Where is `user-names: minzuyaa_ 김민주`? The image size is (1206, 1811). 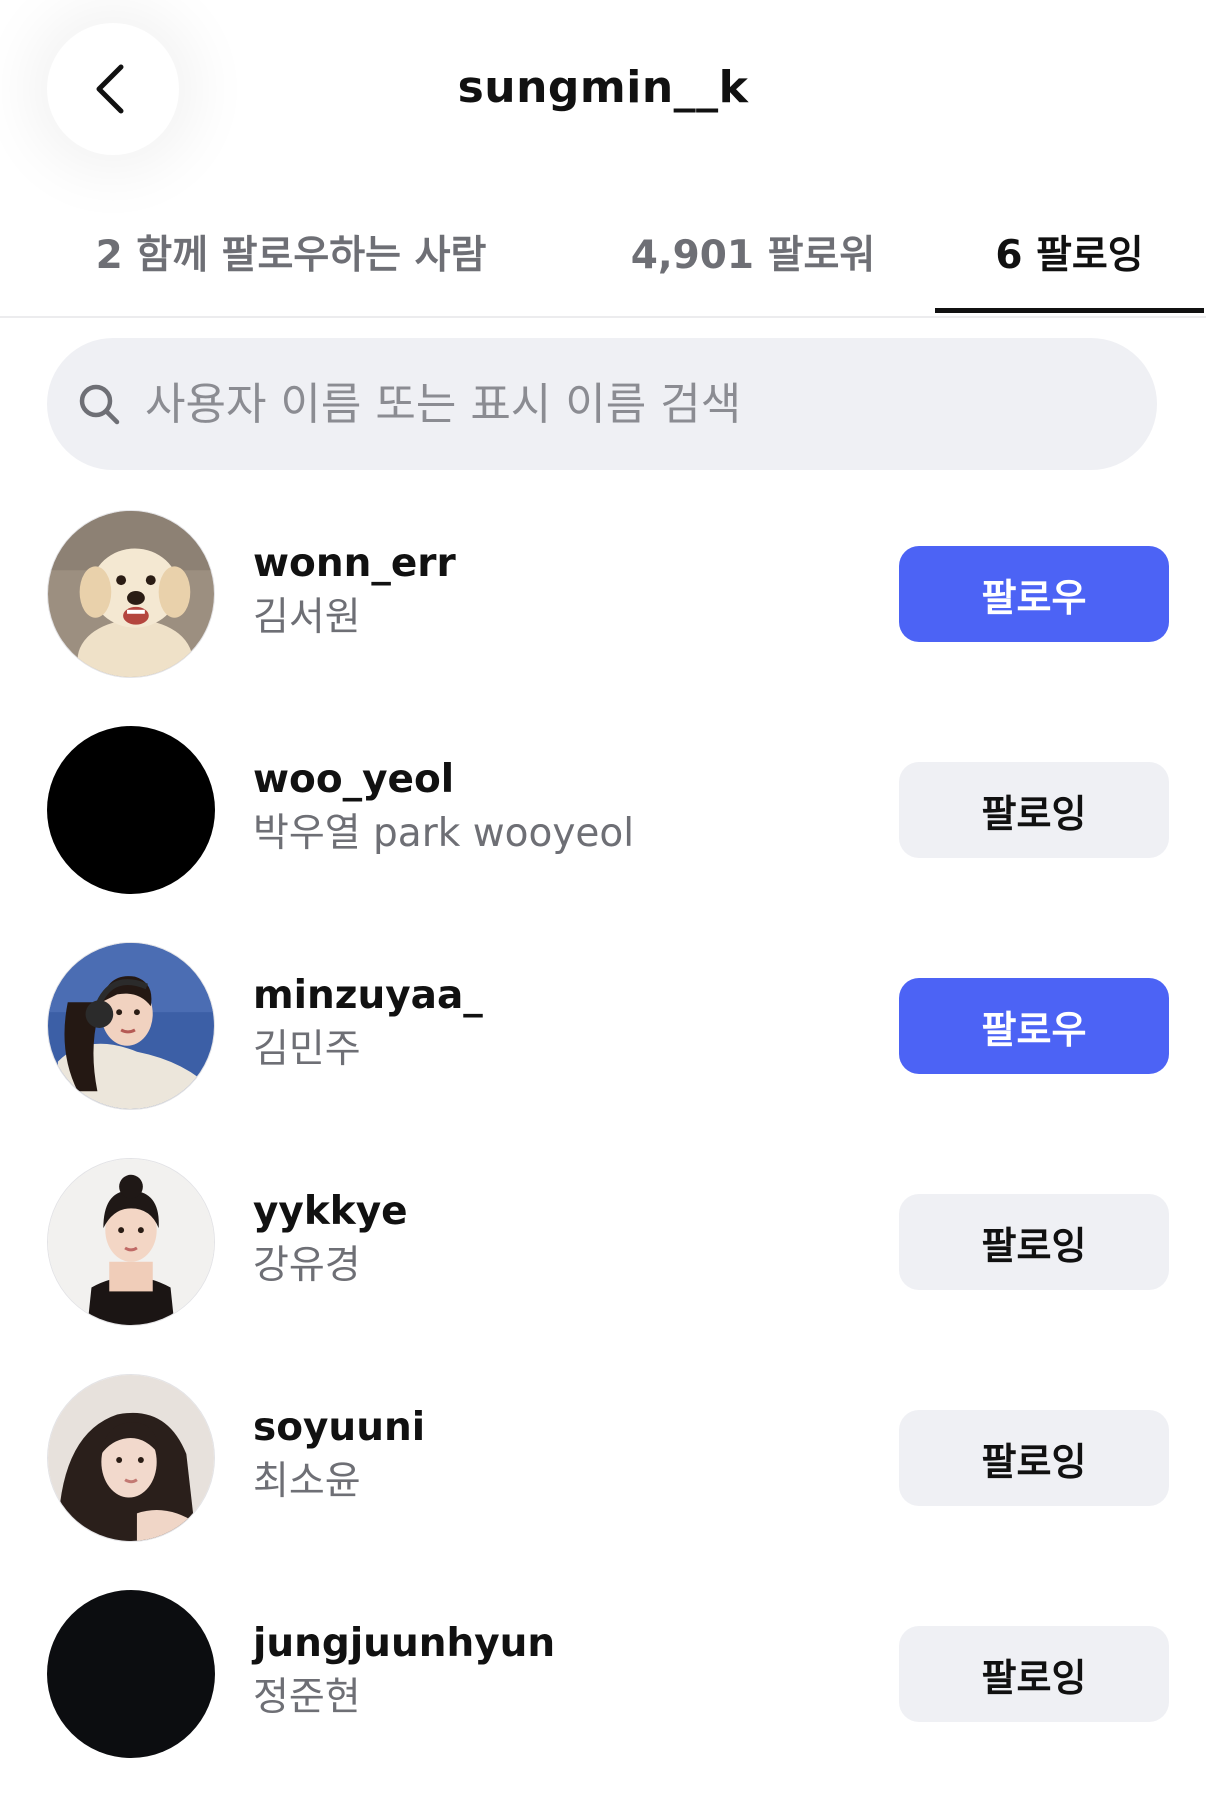 user-names: minzuyaa_ 김민주 is located at coordinates (553, 1024).